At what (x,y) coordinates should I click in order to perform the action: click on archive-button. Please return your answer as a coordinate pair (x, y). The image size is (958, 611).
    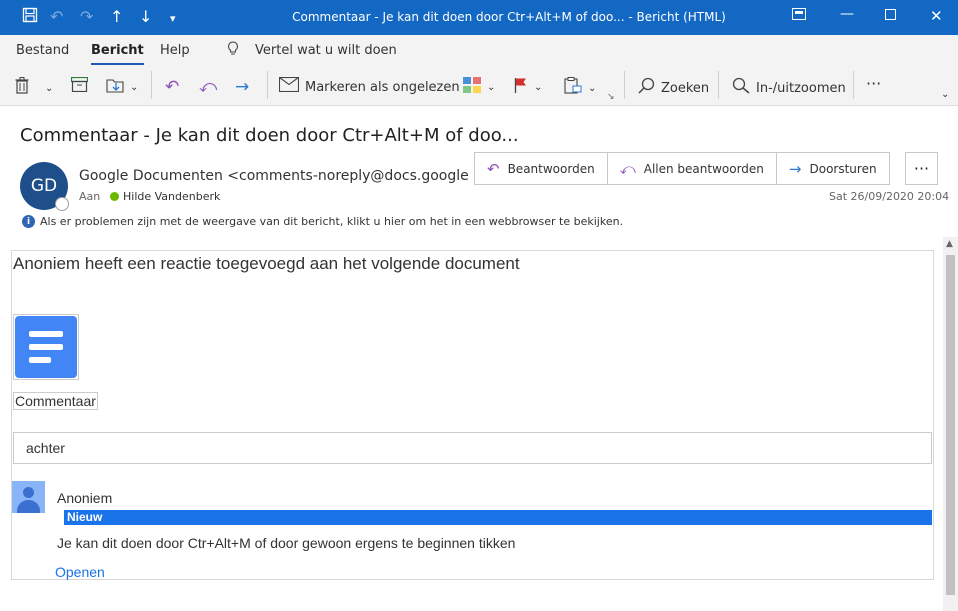
    Looking at the image, I should click on (79, 86).